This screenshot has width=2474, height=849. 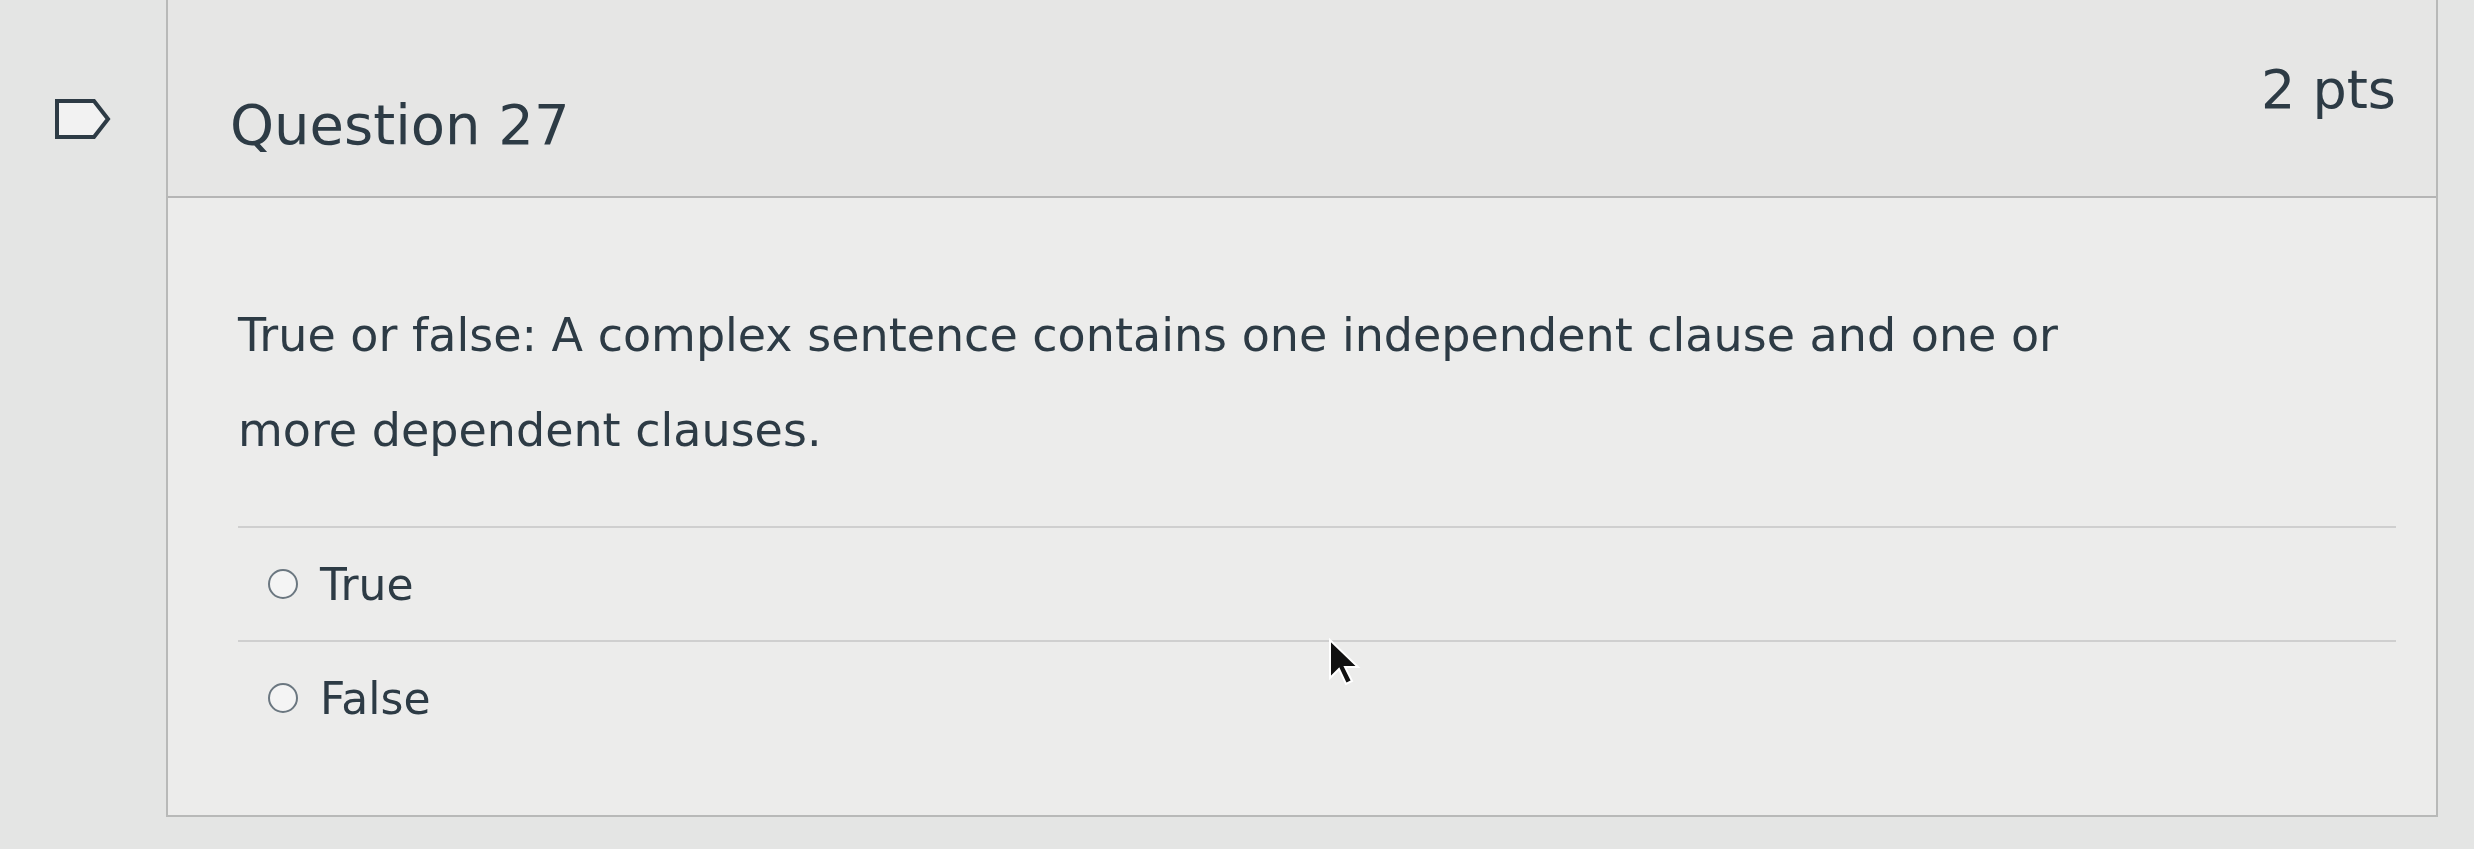 I want to click on cursor-icon, so click(x=1345, y=662).